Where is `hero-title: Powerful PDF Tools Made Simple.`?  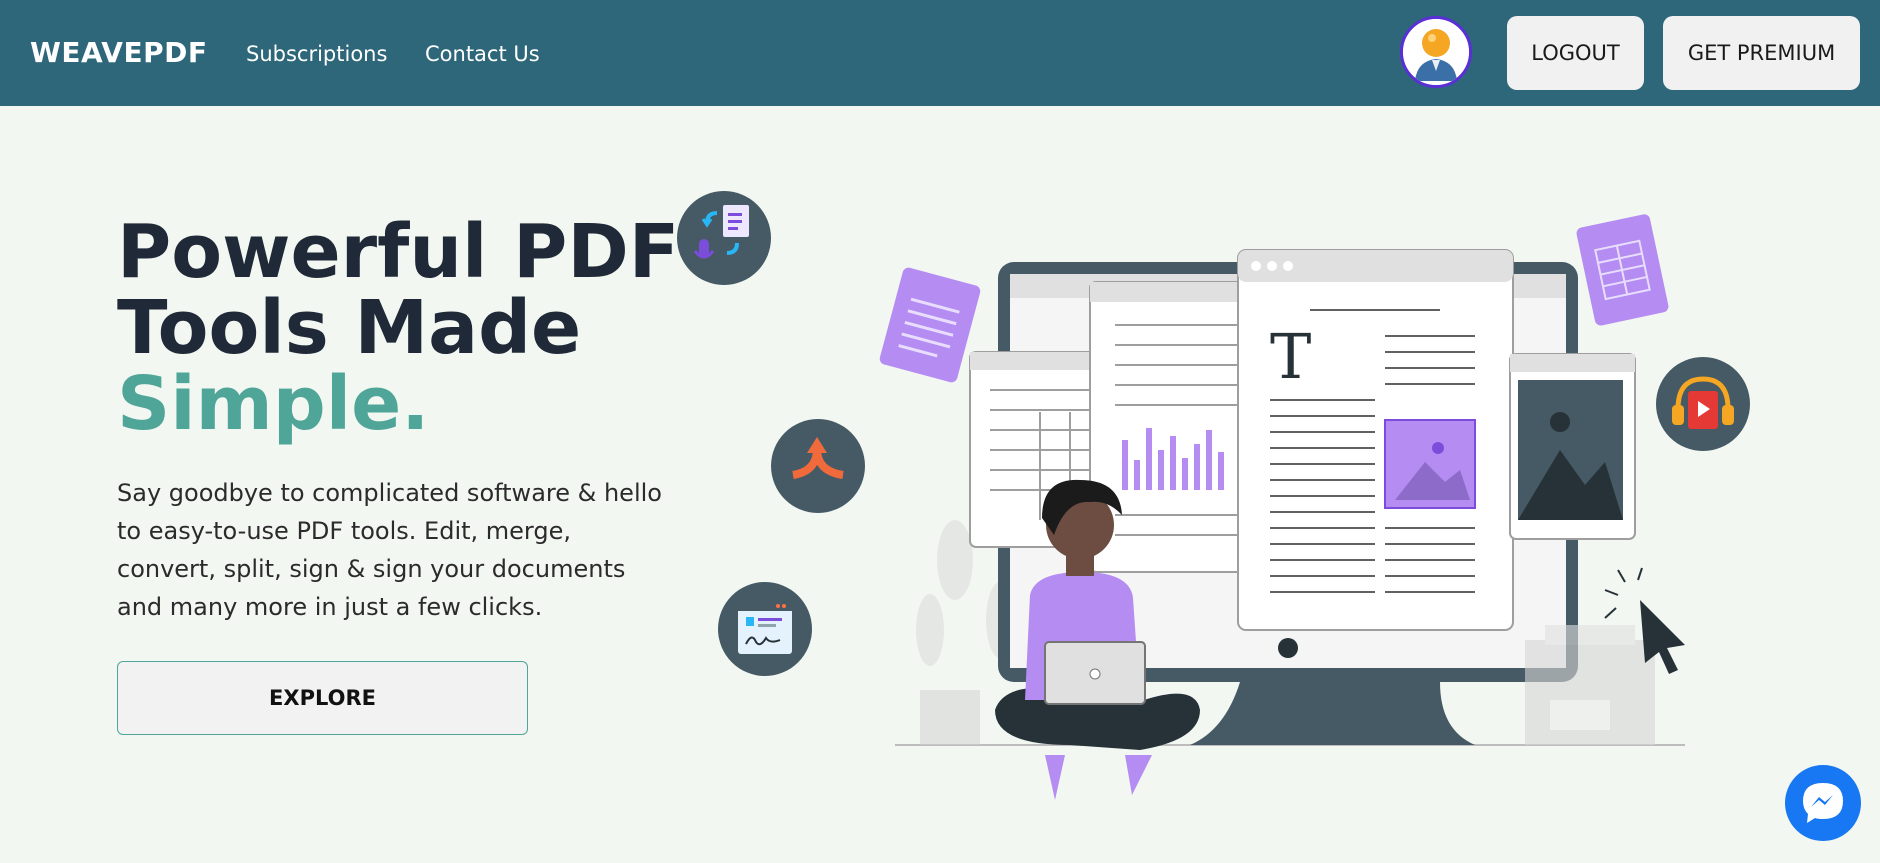 hero-title: Powerful PDF Tools Made Simple. is located at coordinates (398, 328).